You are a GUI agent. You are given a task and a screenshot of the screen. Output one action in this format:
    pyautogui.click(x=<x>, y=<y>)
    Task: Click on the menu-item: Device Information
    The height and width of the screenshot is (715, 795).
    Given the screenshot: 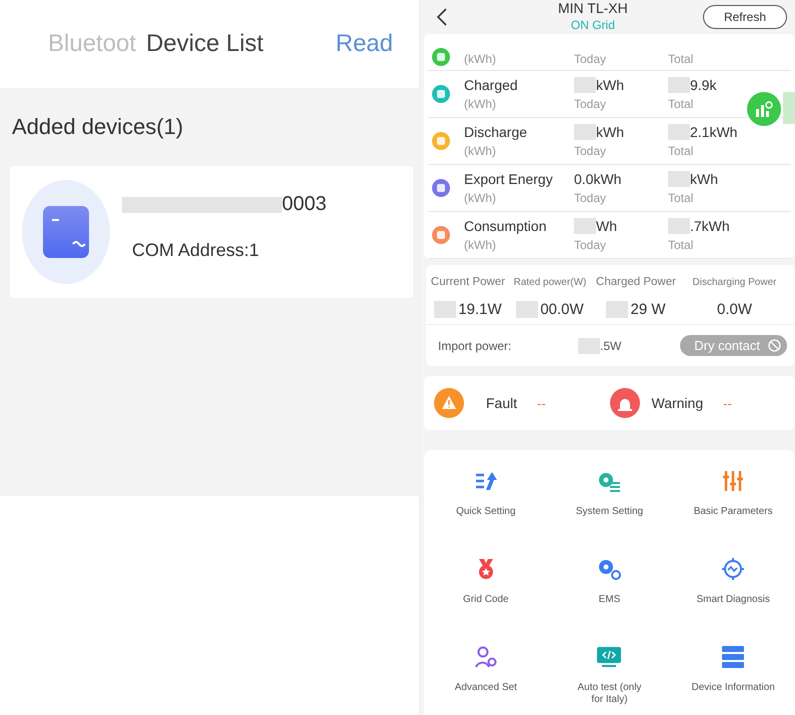 What is the action you would take?
    pyautogui.click(x=733, y=680)
    